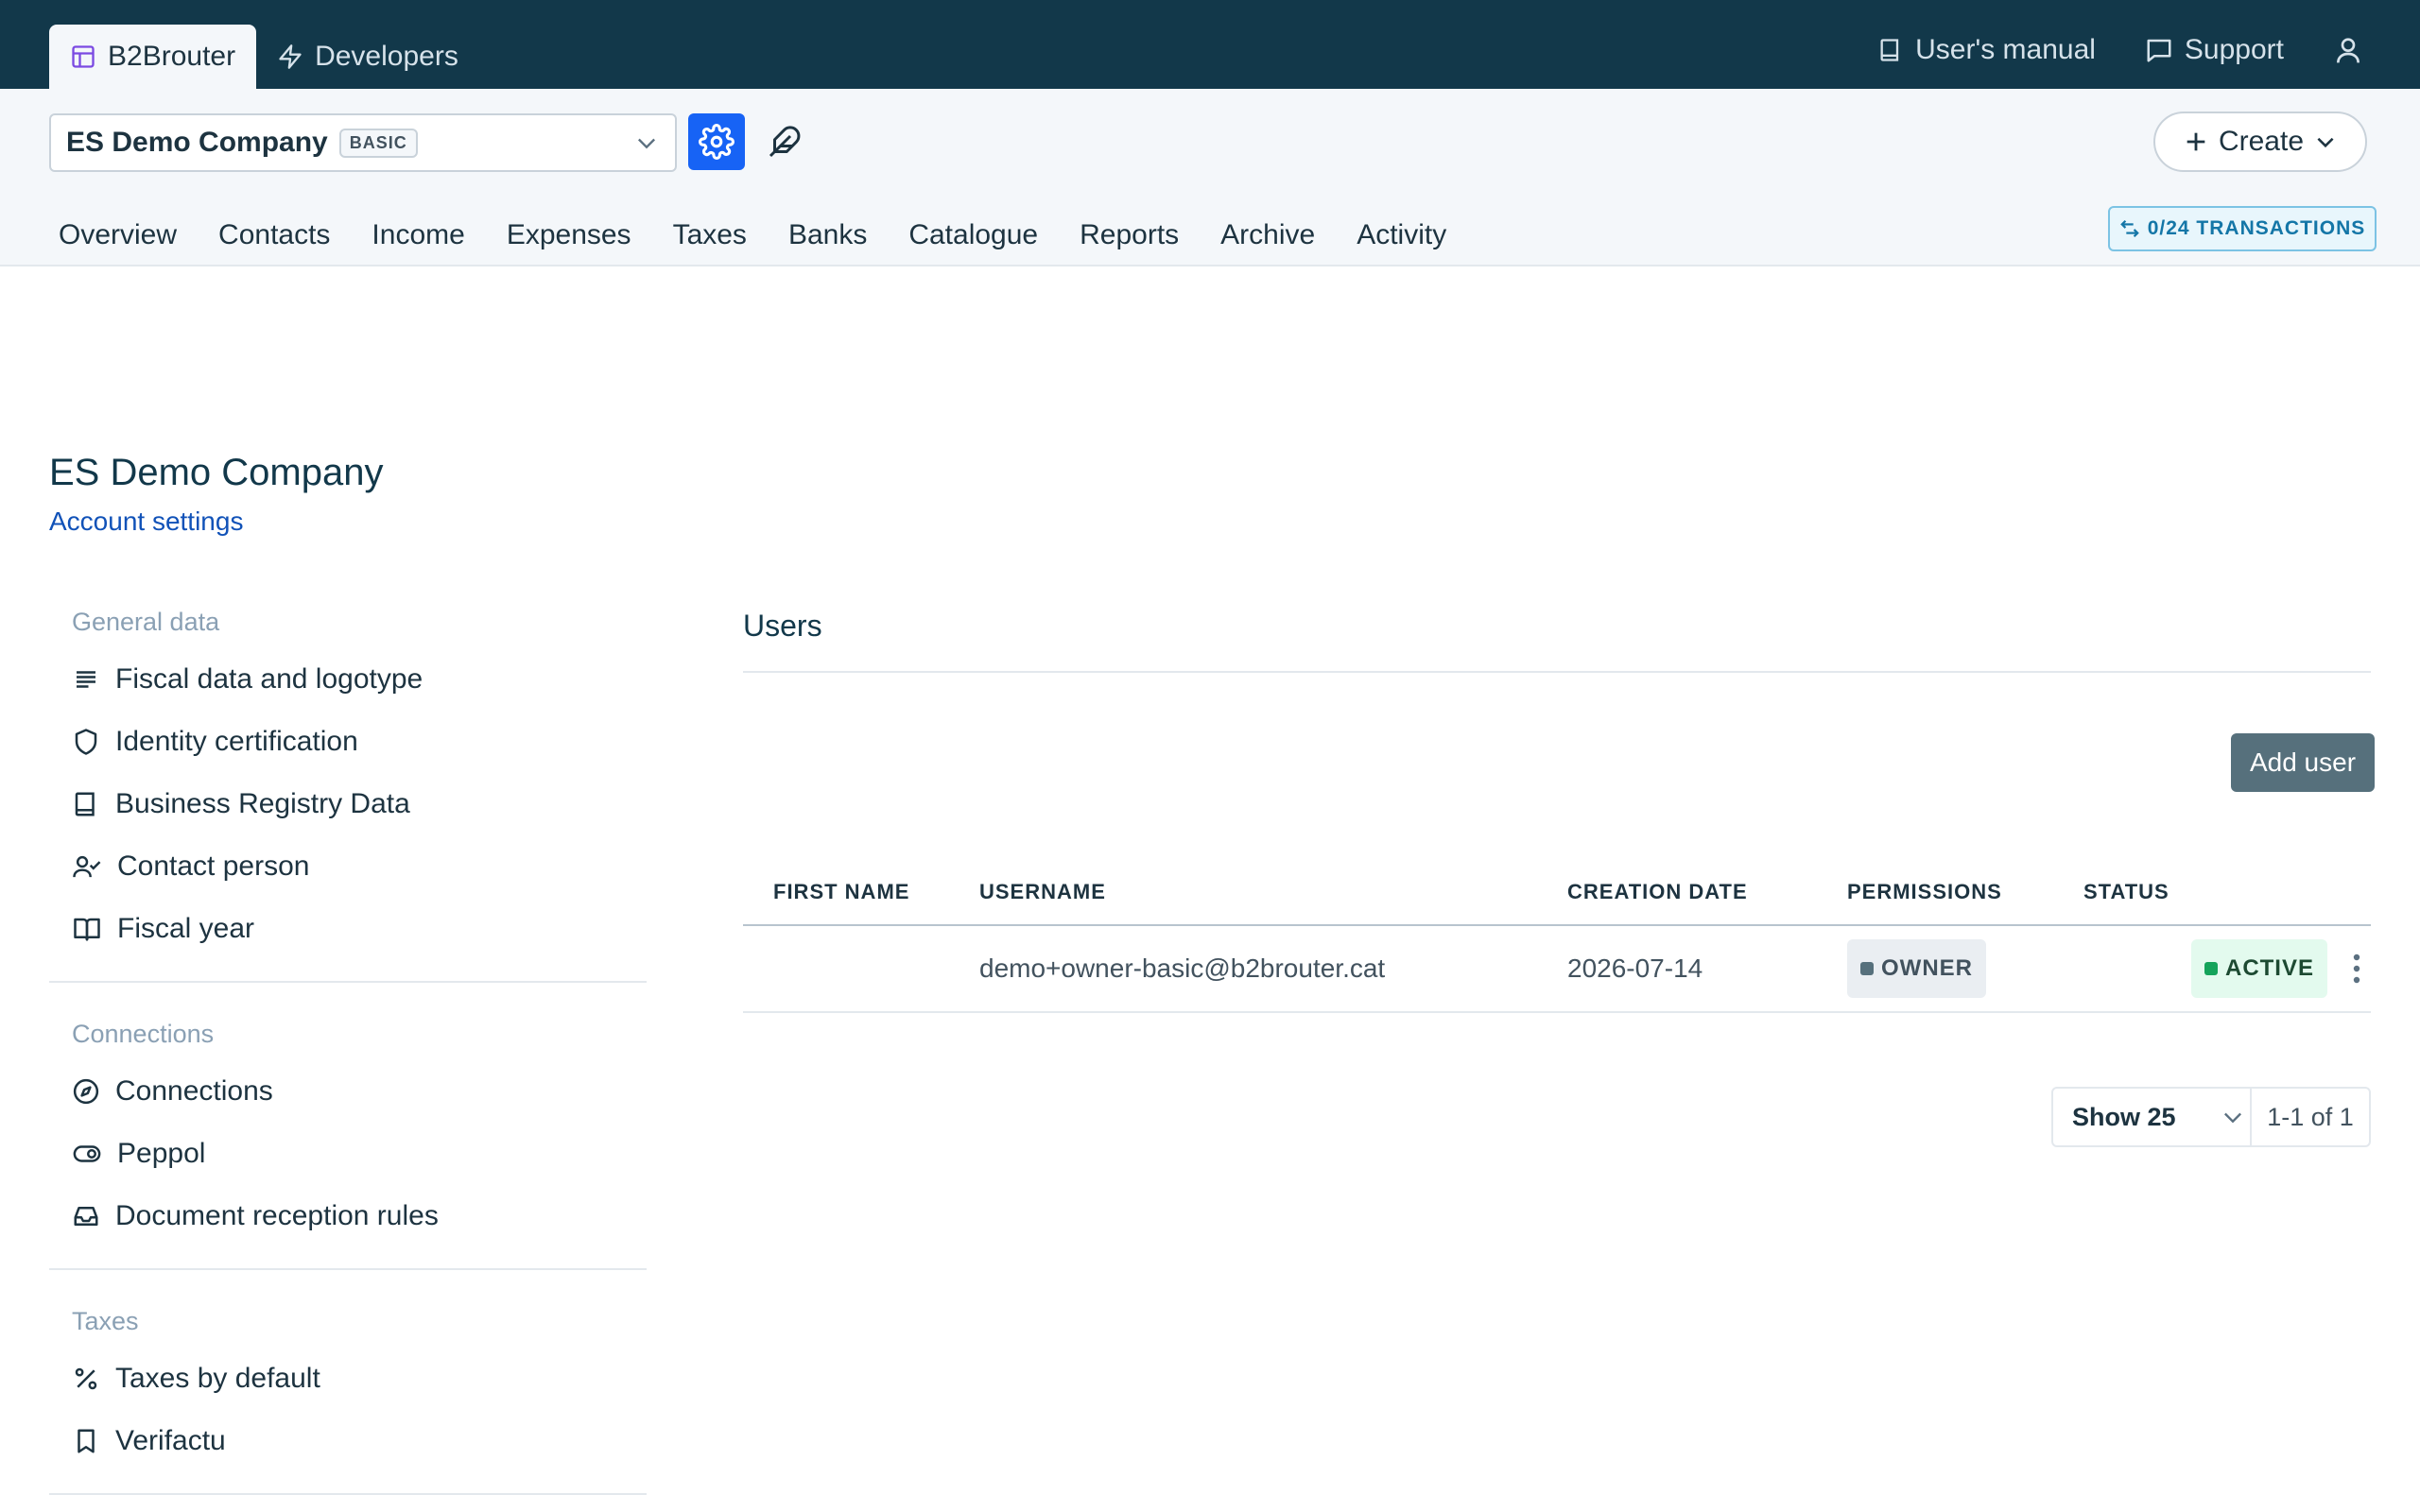 Image resolution: width=2420 pixels, height=1512 pixels. I want to click on cell-permissions: OWNER, so click(1965, 968).